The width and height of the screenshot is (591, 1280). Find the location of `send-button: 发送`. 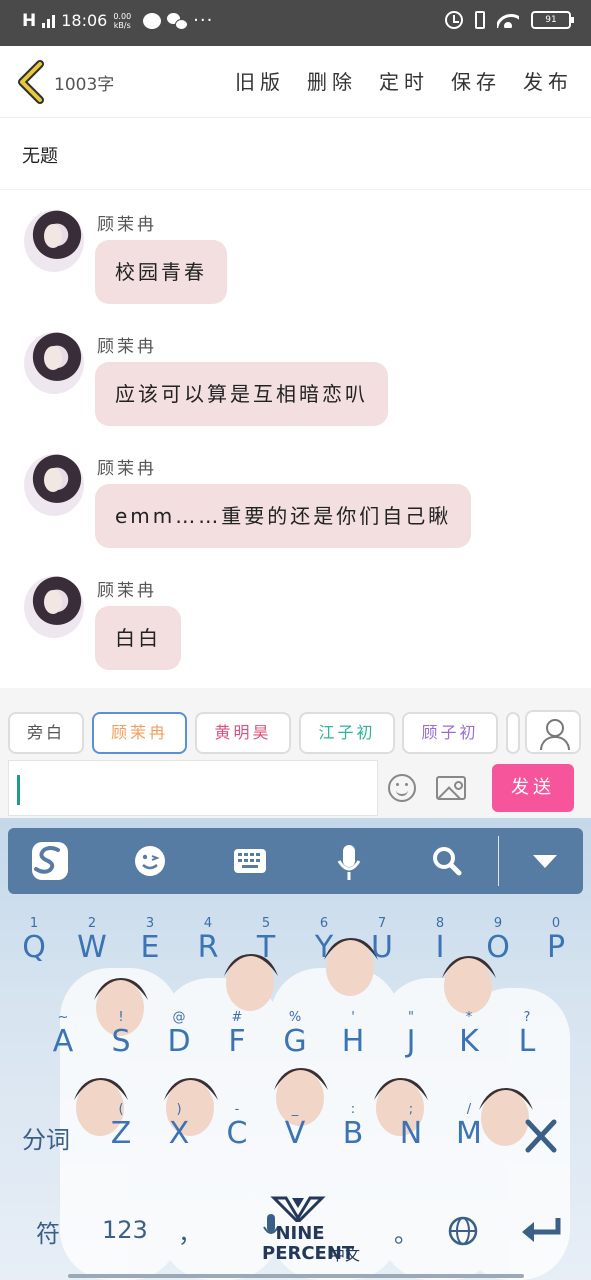

send-button: 发送 is located at coordinates (533, 788).